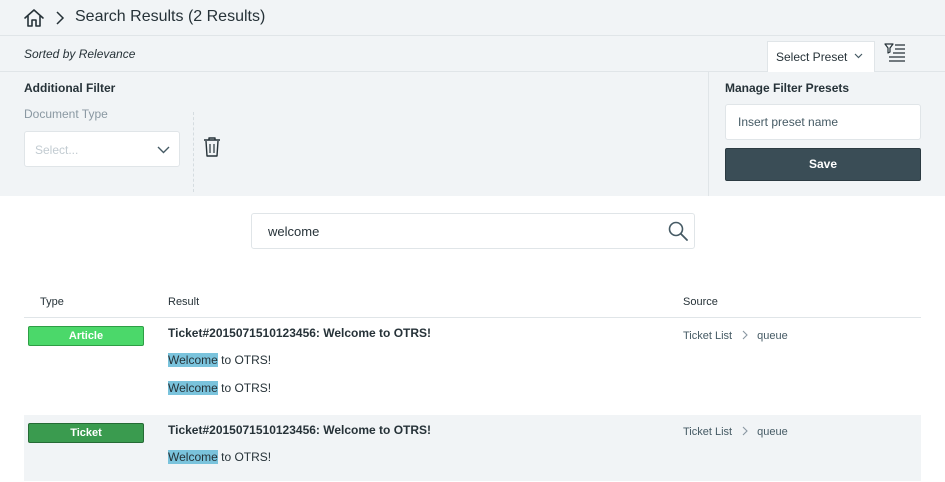 The width and height of the screenshot is (945, 482). What do you see at coordinates (193, 152) in the screenshot?
I see `filter-divider` at bounding box center [193, 152].